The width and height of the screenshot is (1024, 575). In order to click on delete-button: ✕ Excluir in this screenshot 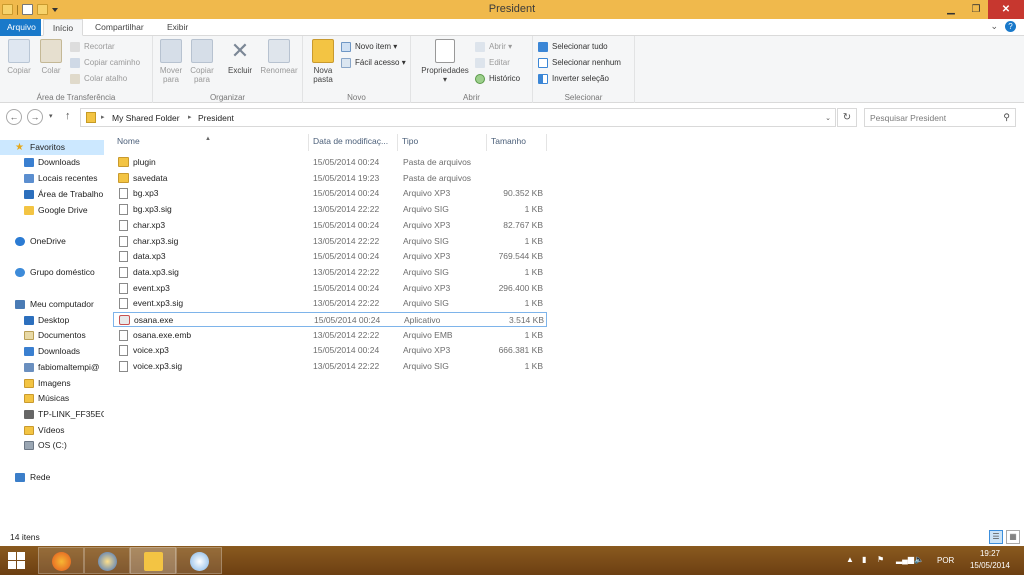, I will do `click(240, 57)`.